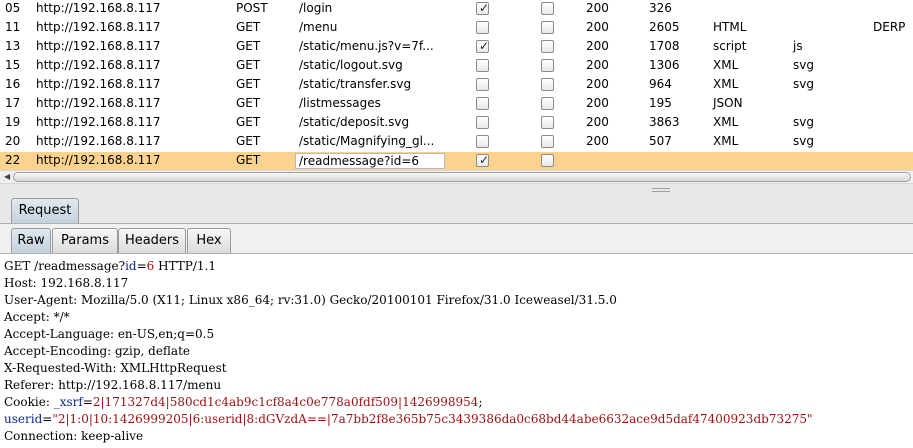 The height and width of the screenshot is (448, 913). What do you see at coordinates (664, 122) in the screenshot?
I see `cell-length: 3863` at bounding box center [664, 122].